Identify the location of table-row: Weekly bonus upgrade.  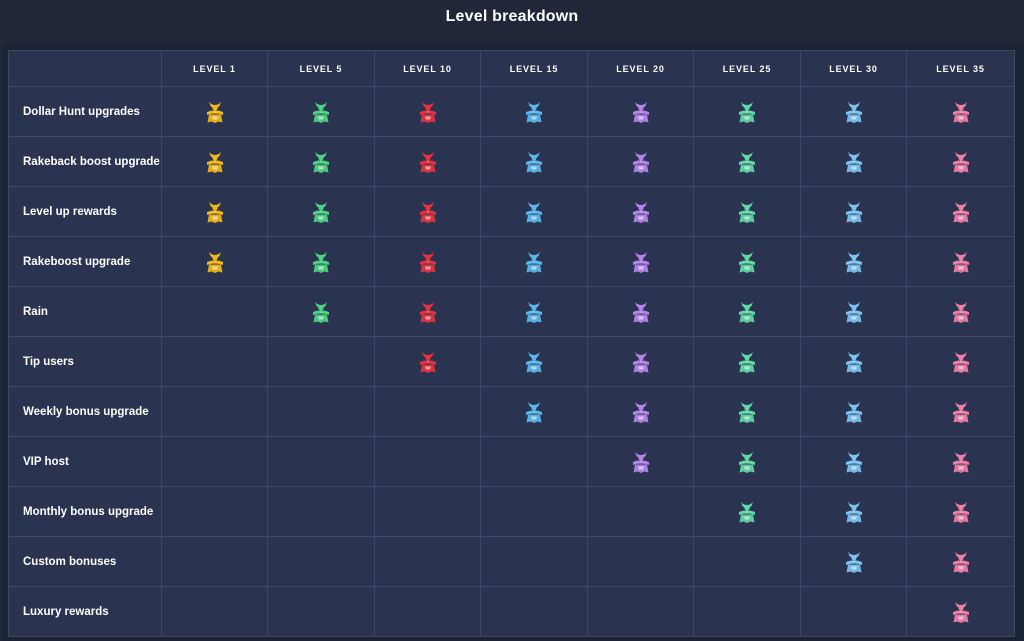
(511, 411).